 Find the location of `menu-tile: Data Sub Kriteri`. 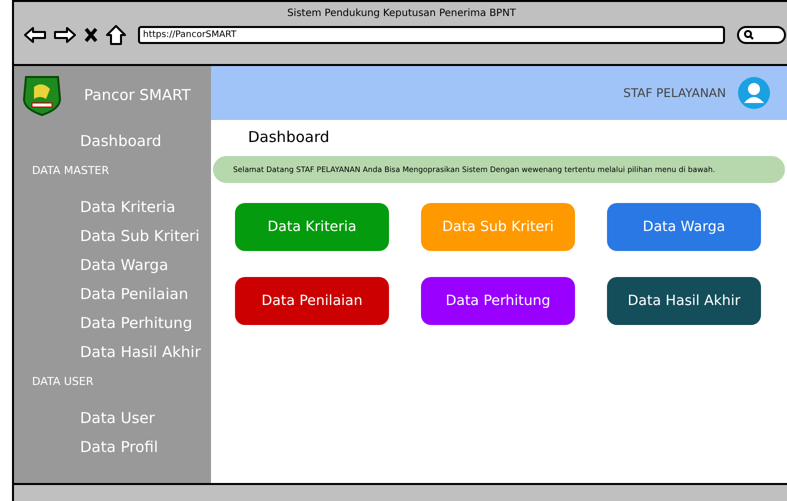

menu-tile: Data Sub Kriteri is located at coordinates (498, 227).